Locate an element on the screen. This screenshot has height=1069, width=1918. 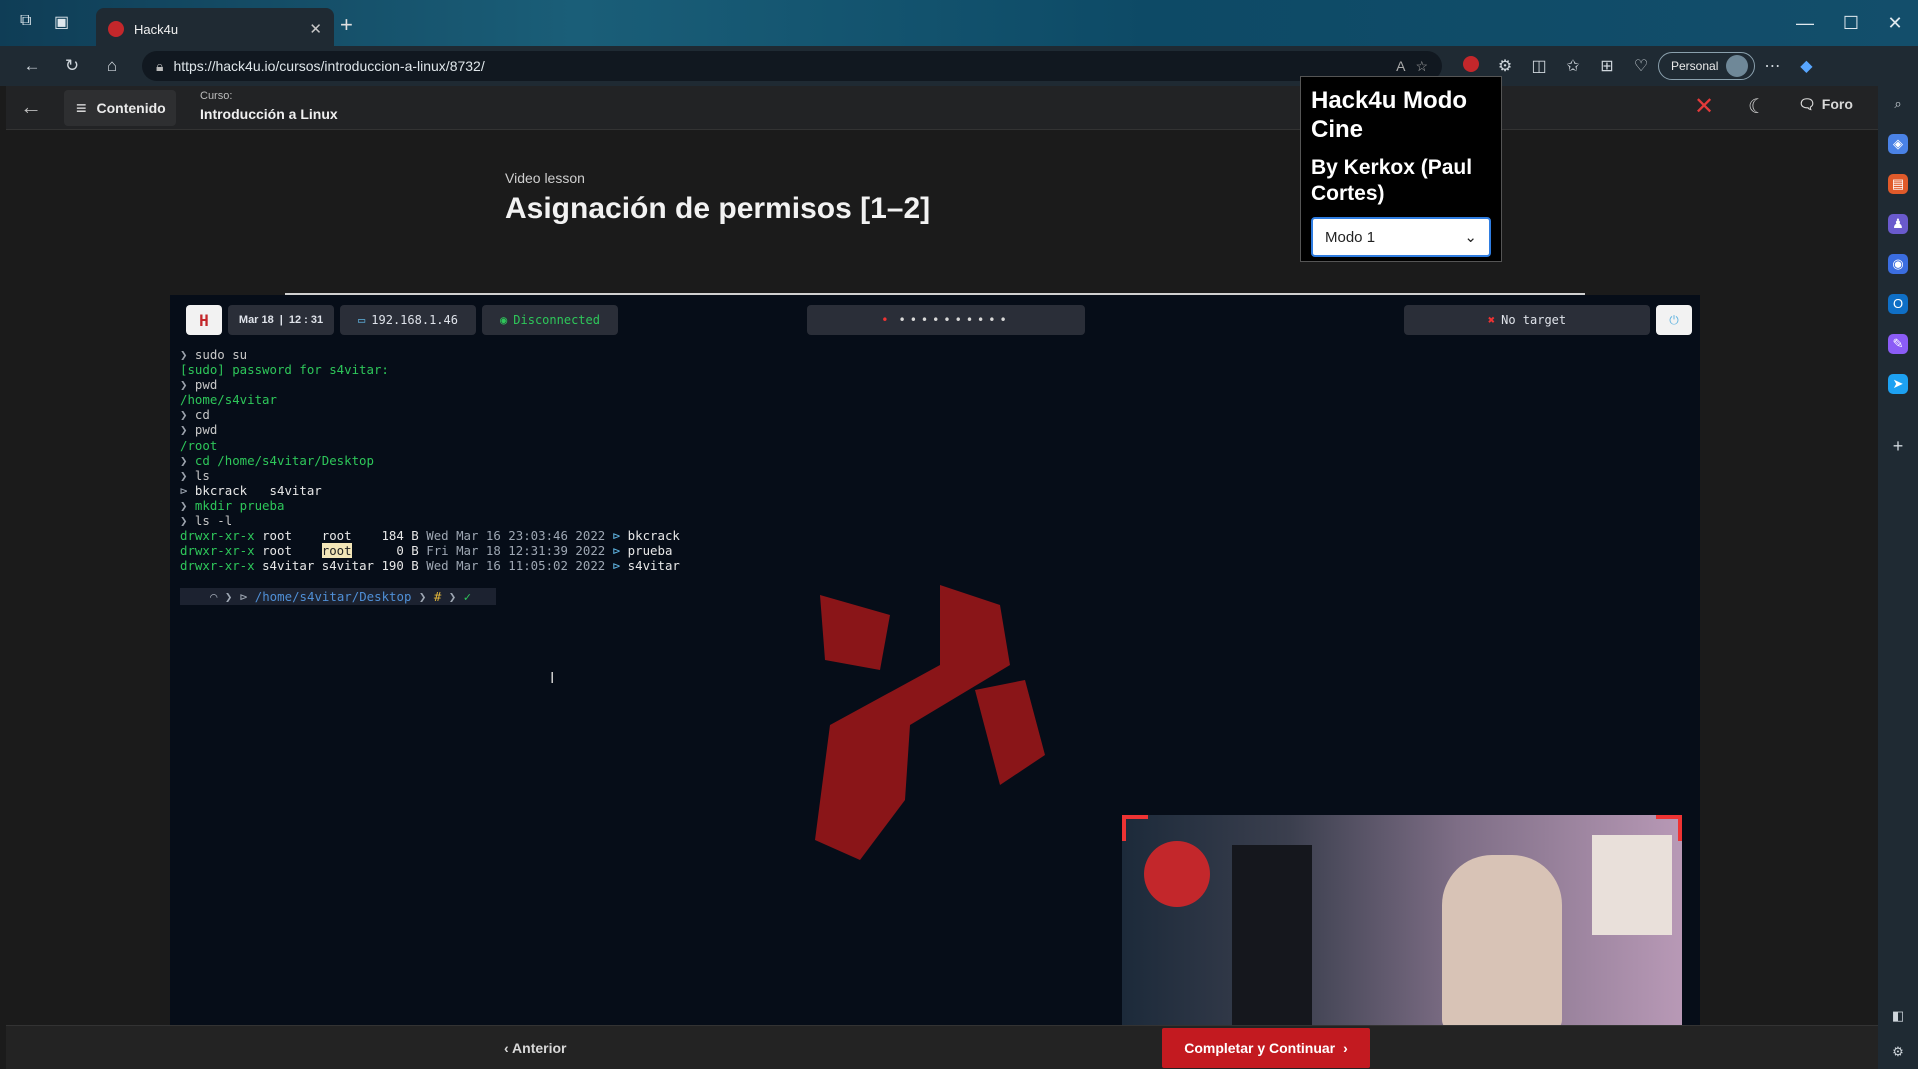
webcam-overlay is located at coordinates (1402, 920).